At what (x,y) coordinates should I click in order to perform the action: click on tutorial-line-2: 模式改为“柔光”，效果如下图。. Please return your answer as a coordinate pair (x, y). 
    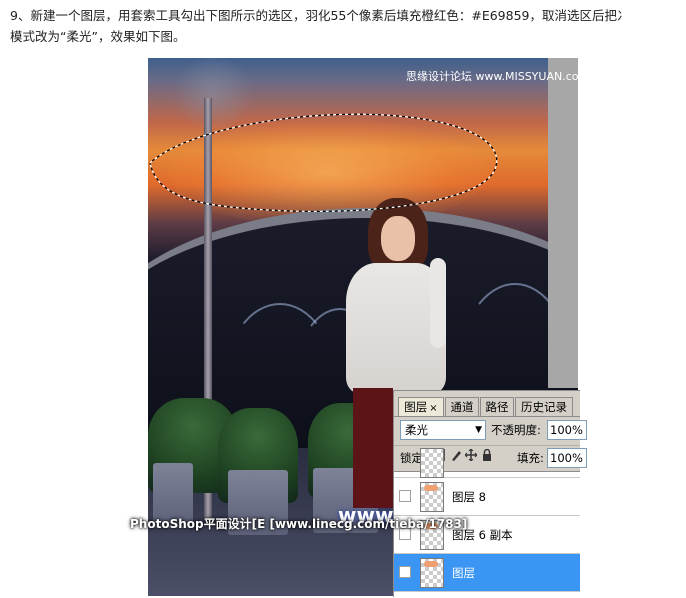
    Looking at the image, I should click on (98, 36).